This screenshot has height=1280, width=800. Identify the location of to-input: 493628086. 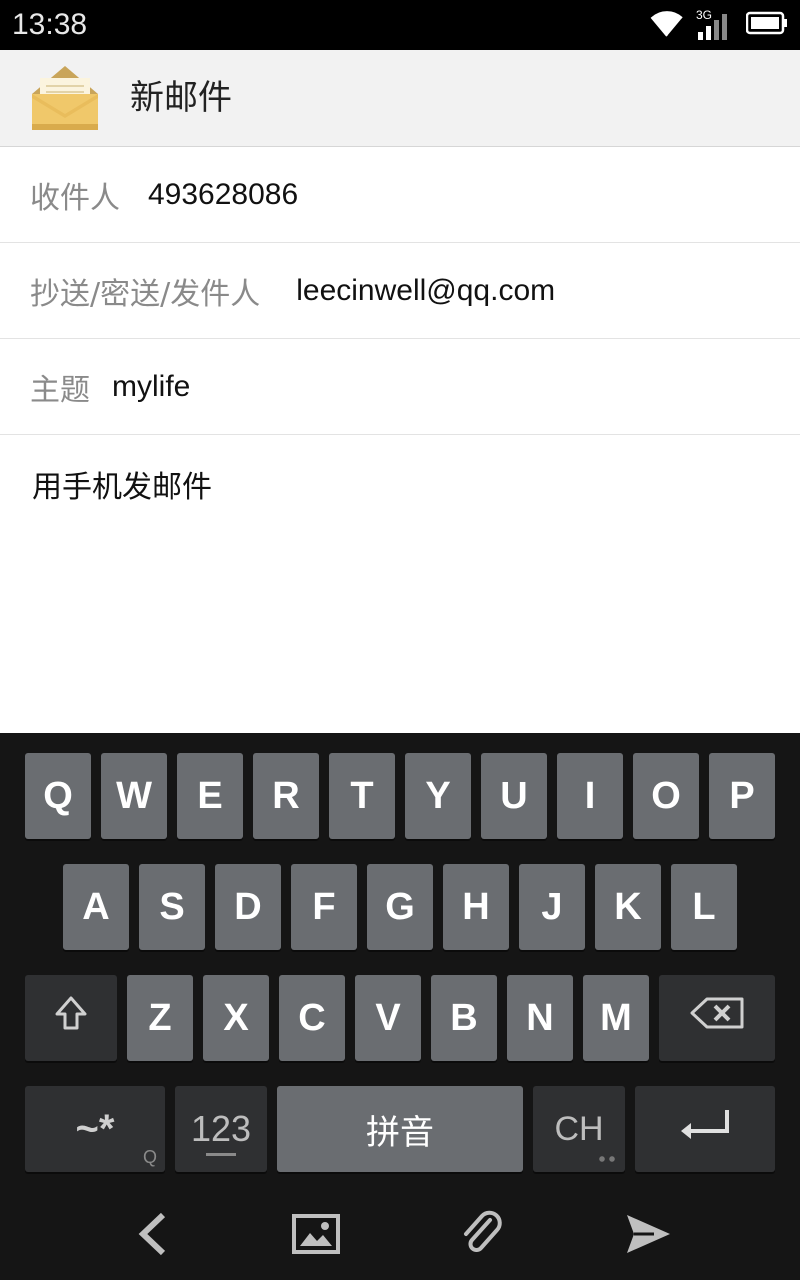
(223, 195).